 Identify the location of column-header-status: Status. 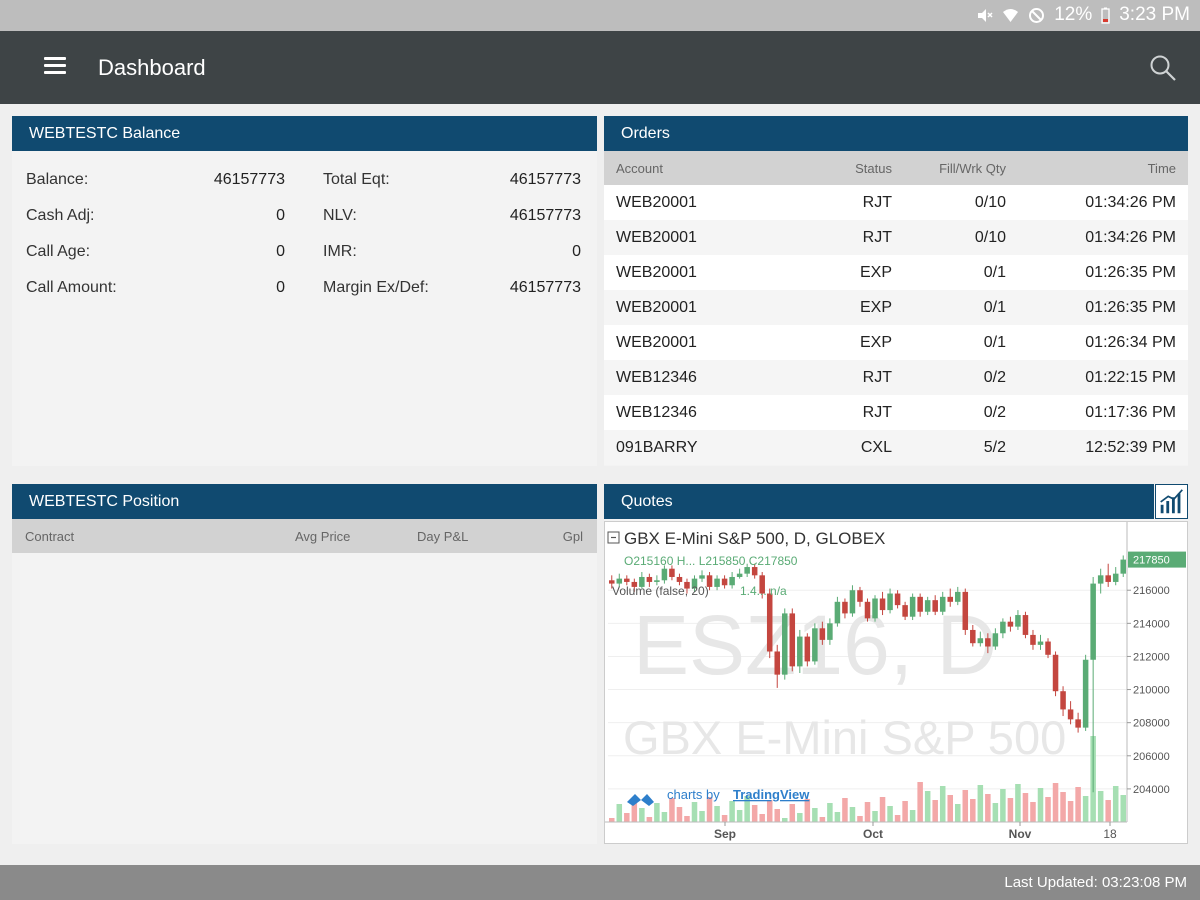
(873, 168).